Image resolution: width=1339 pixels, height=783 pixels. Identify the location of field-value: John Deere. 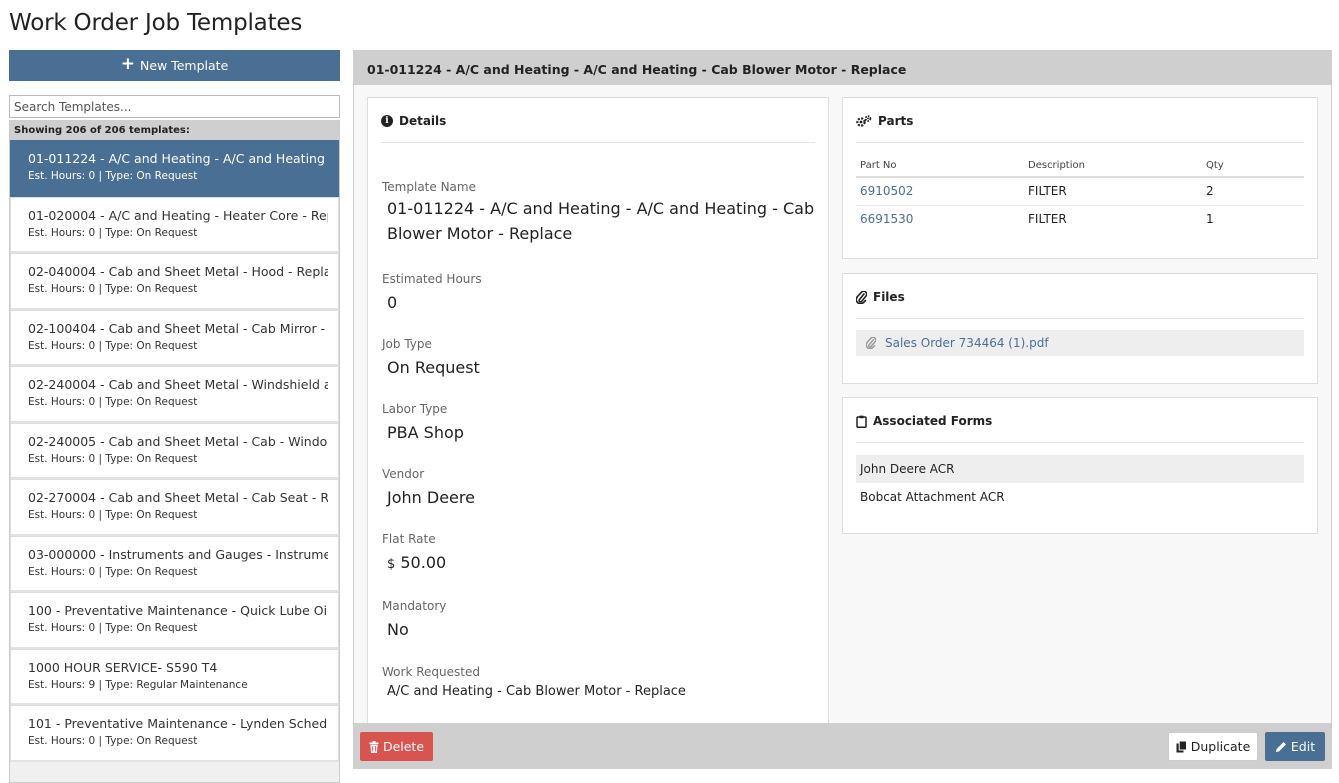
(431, 497).